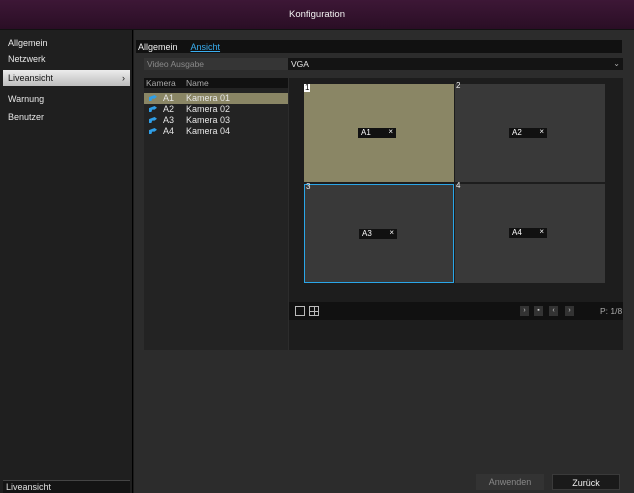  I want to click on window-title: Konfiguration, so click(317, 14).